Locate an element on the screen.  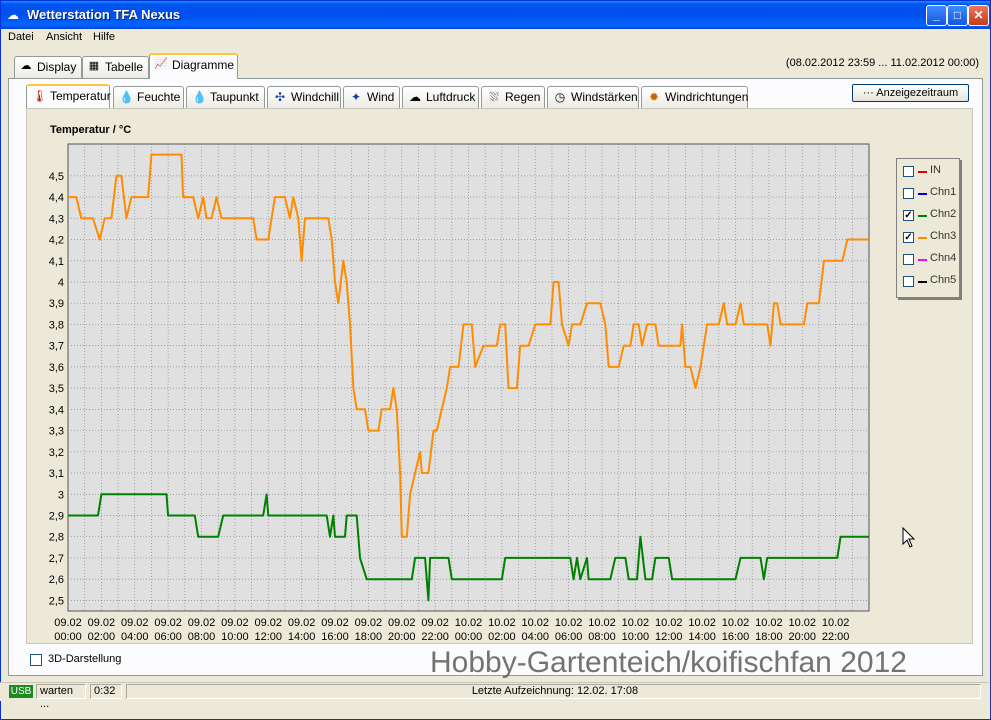
y-tick-label: 3,1 is located at coordinates (56, 474).